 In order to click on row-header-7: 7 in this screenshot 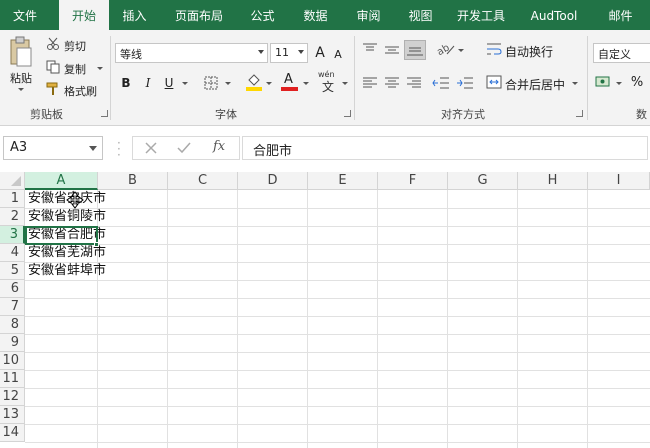, I will do `click(12, 307)`.